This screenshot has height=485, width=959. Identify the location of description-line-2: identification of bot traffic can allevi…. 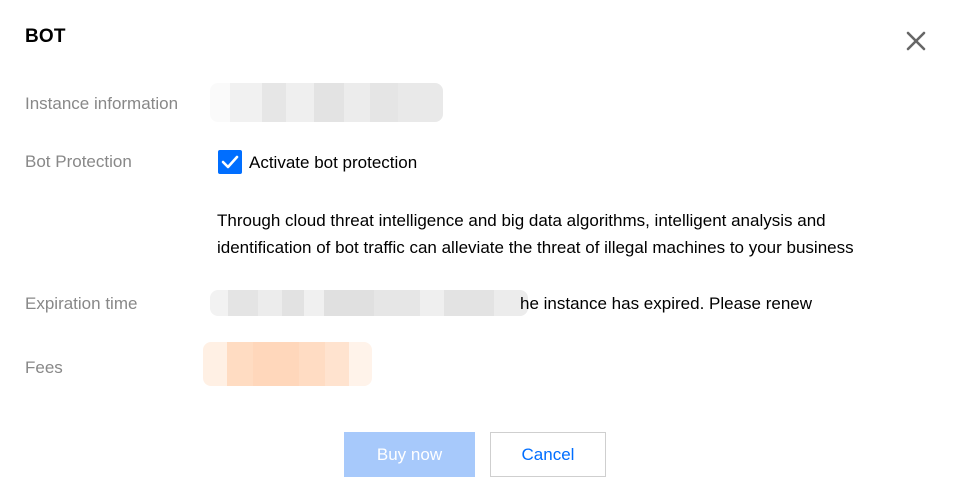
(535, 247).